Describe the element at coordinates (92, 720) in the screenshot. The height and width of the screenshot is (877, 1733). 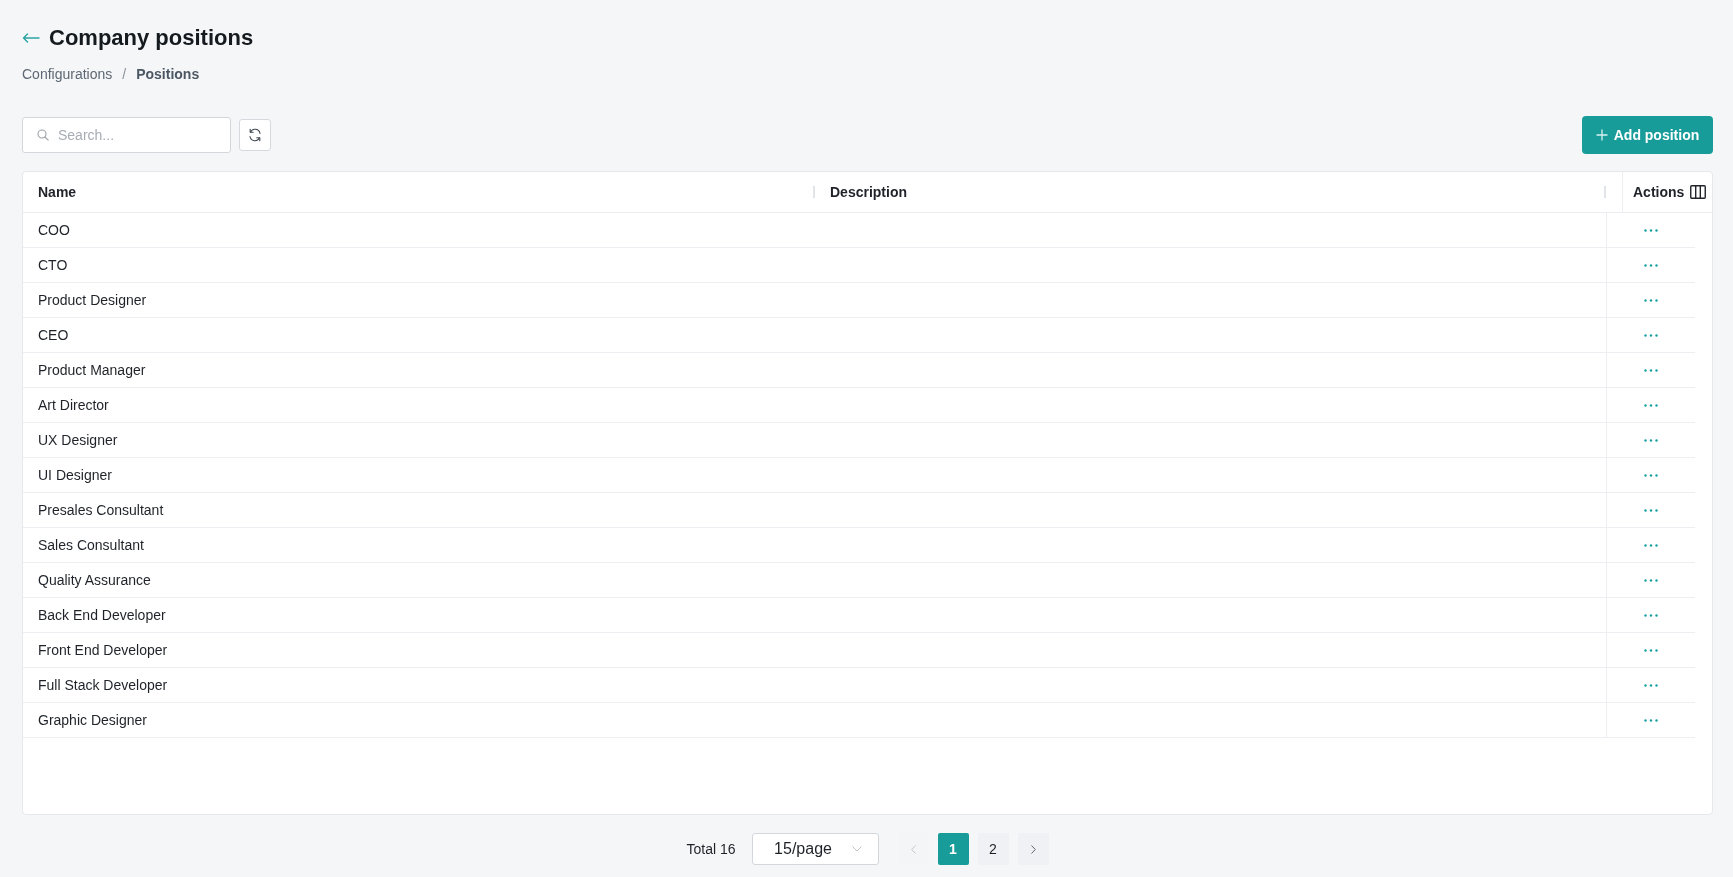
I see `table-cell: Graphic Designer` at that location.